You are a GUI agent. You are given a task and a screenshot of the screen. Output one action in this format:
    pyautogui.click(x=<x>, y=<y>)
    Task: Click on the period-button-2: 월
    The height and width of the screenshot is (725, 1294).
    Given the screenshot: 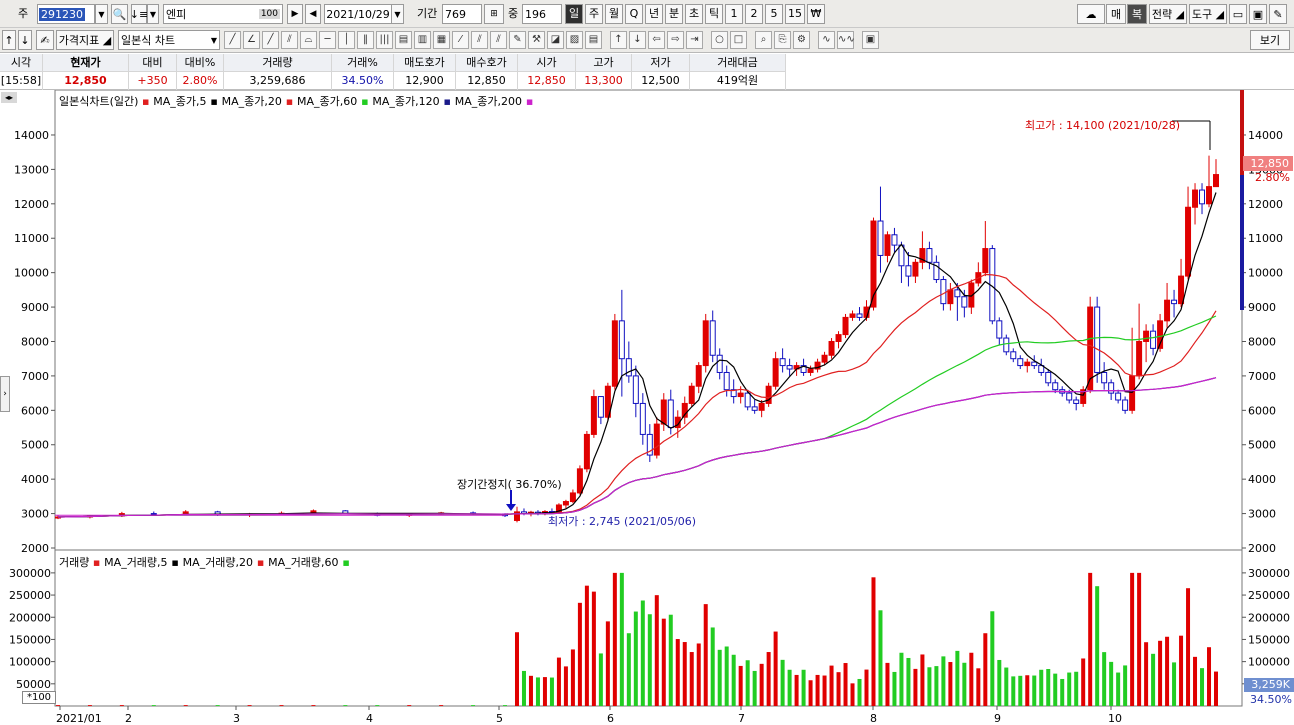 What is the action you would take?
    pyautogui.click(x=614, y=14)
    